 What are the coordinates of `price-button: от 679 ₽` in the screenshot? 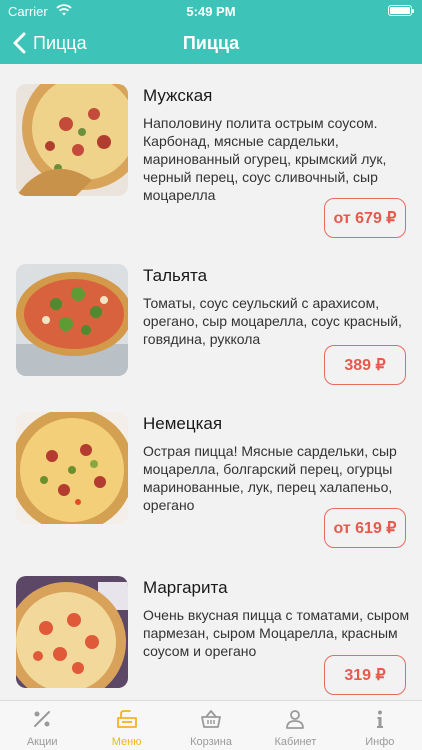 It's located at (365, 218).